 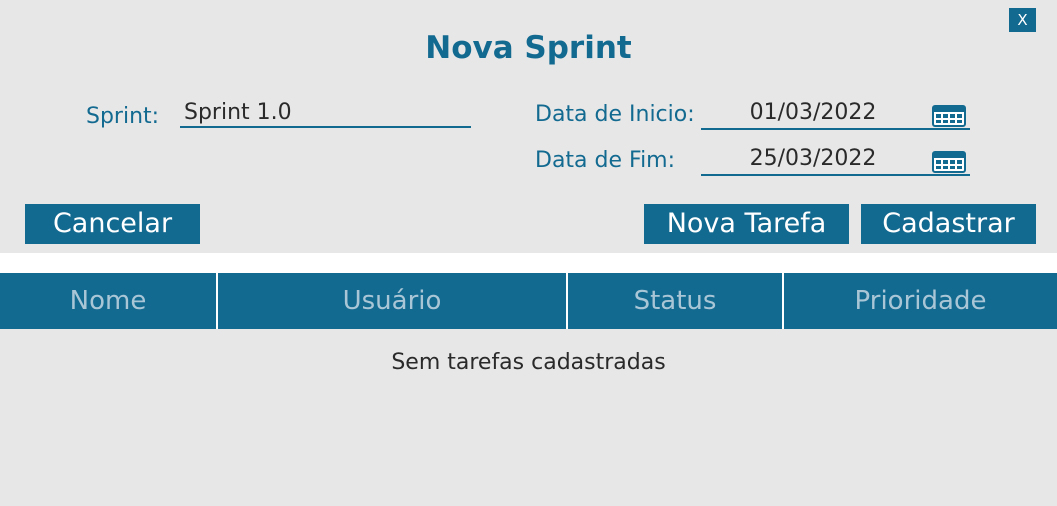 I want to click on end-date-calendar-icon, so click(x=949, y=162).